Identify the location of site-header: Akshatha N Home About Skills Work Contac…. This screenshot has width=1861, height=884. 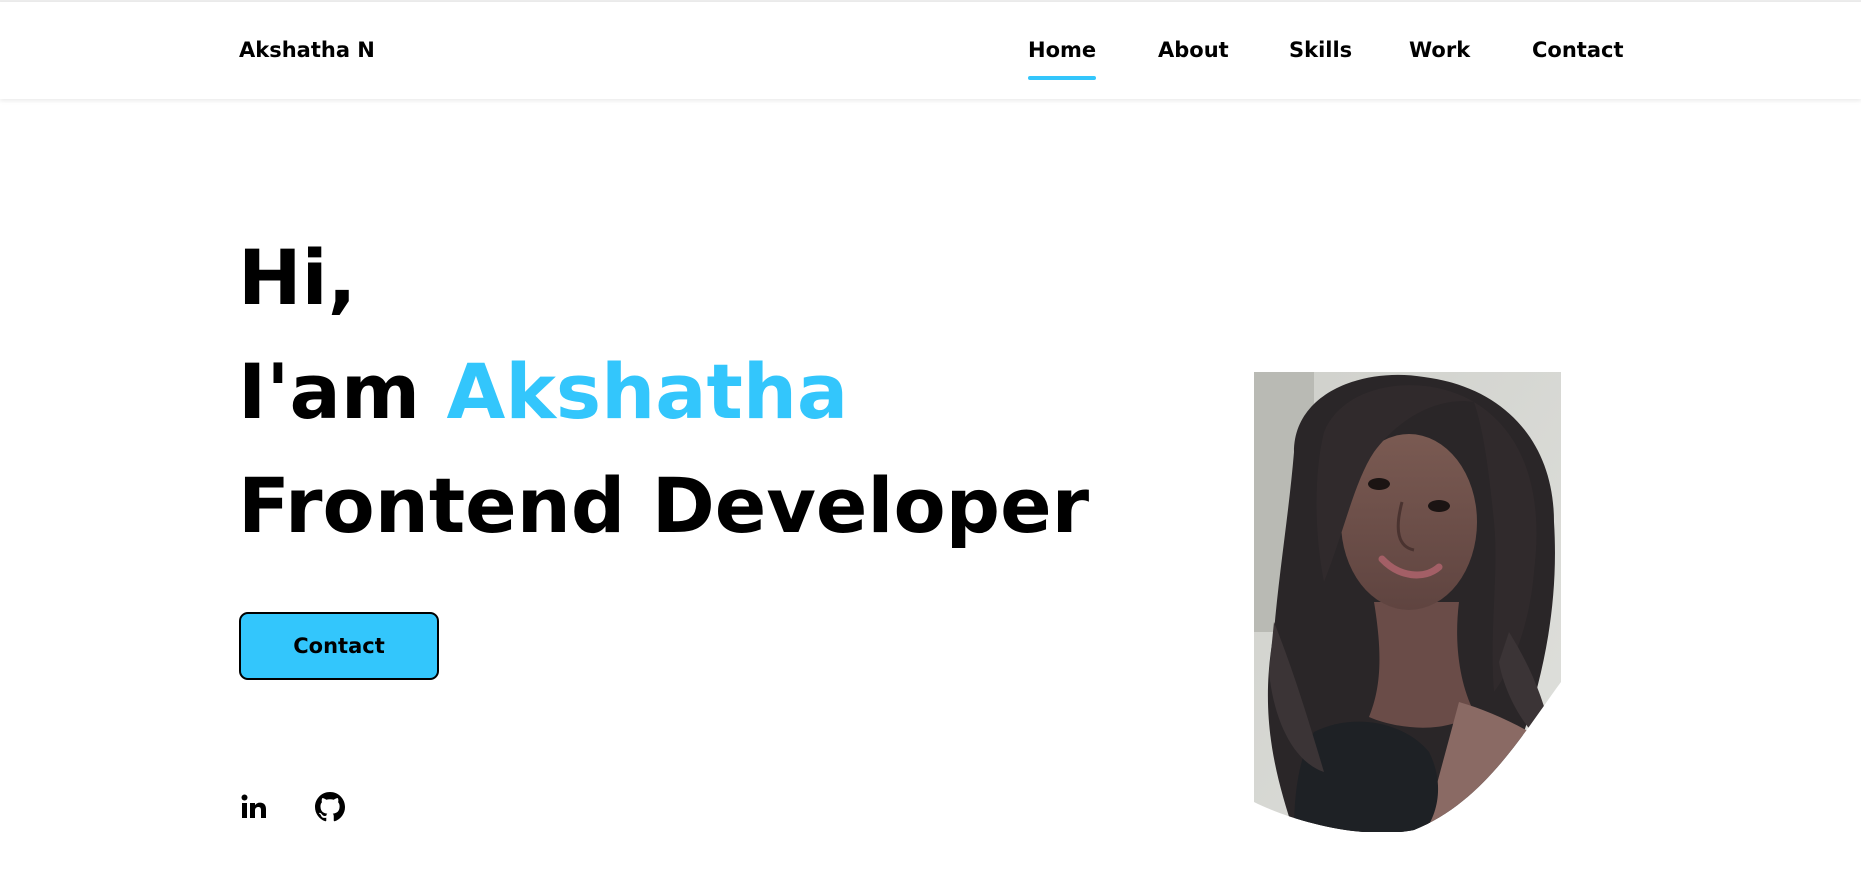
(930, 50).